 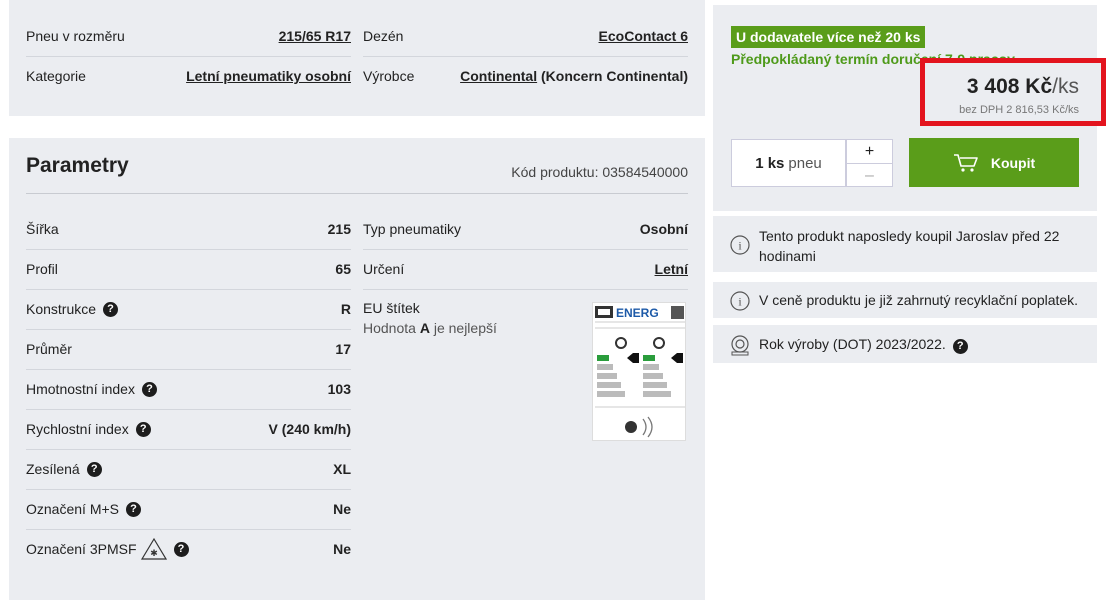 I want to click on buy-button-label: Koupit, so click(x=1013, y=162).